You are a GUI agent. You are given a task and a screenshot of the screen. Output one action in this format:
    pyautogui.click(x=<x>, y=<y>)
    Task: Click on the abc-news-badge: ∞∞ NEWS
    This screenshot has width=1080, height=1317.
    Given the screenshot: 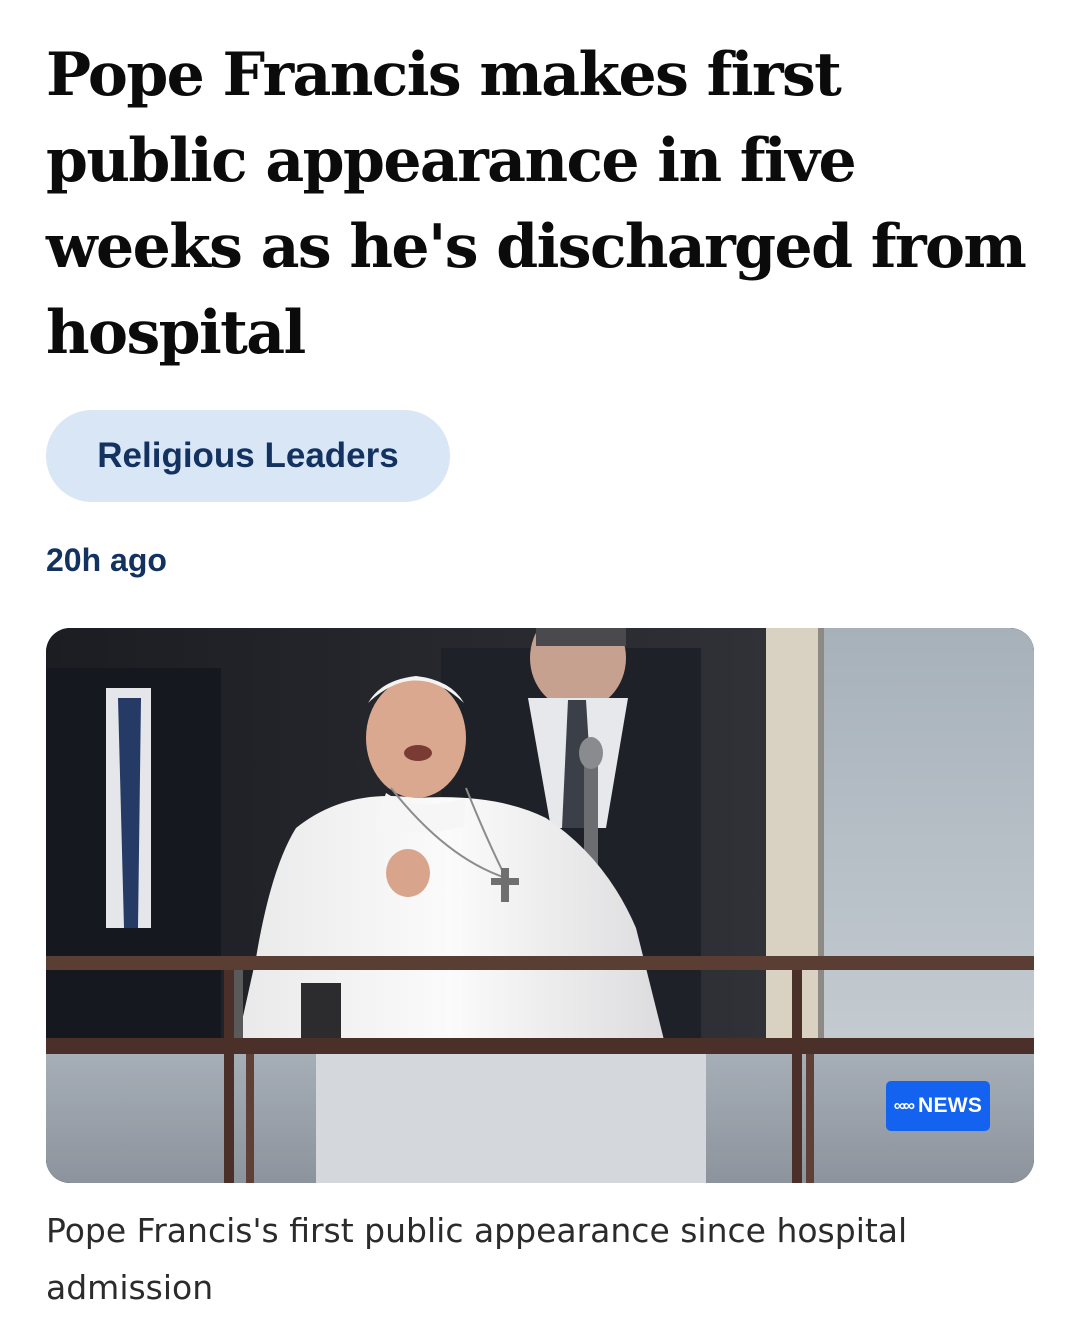 What is the action you would take?
    pyautogui.click(x=938, y=1106)
    